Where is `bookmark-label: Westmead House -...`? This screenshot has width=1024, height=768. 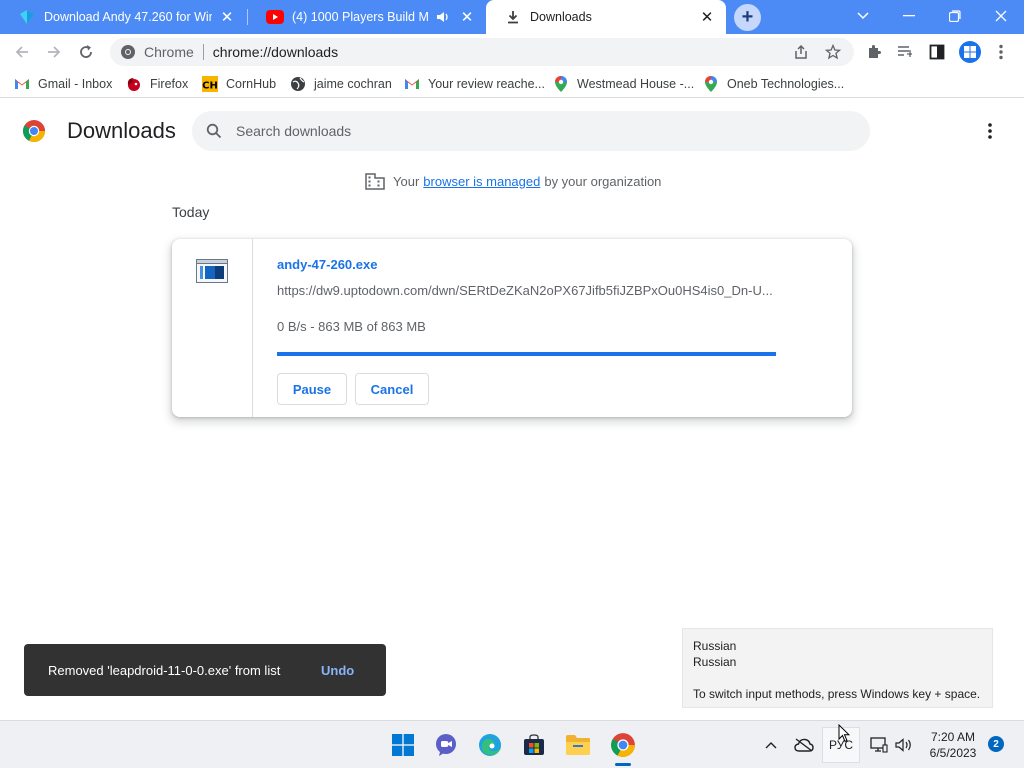 bookmark-label: Westmead House -... is located at coordinates (636, 84).